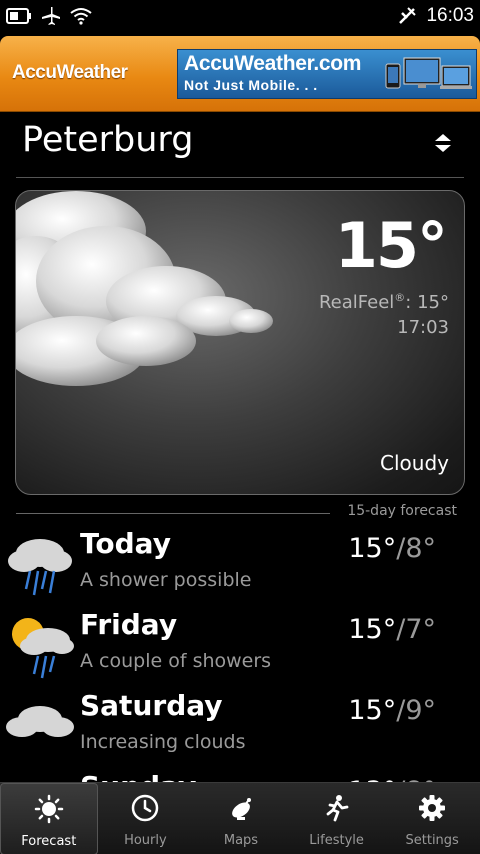 This screenshot has height=854, width=480. What do you see at coordinates (450, 15) in the screenshot?
I see `clock-time: 16:03` at bounding box center [450, 15].